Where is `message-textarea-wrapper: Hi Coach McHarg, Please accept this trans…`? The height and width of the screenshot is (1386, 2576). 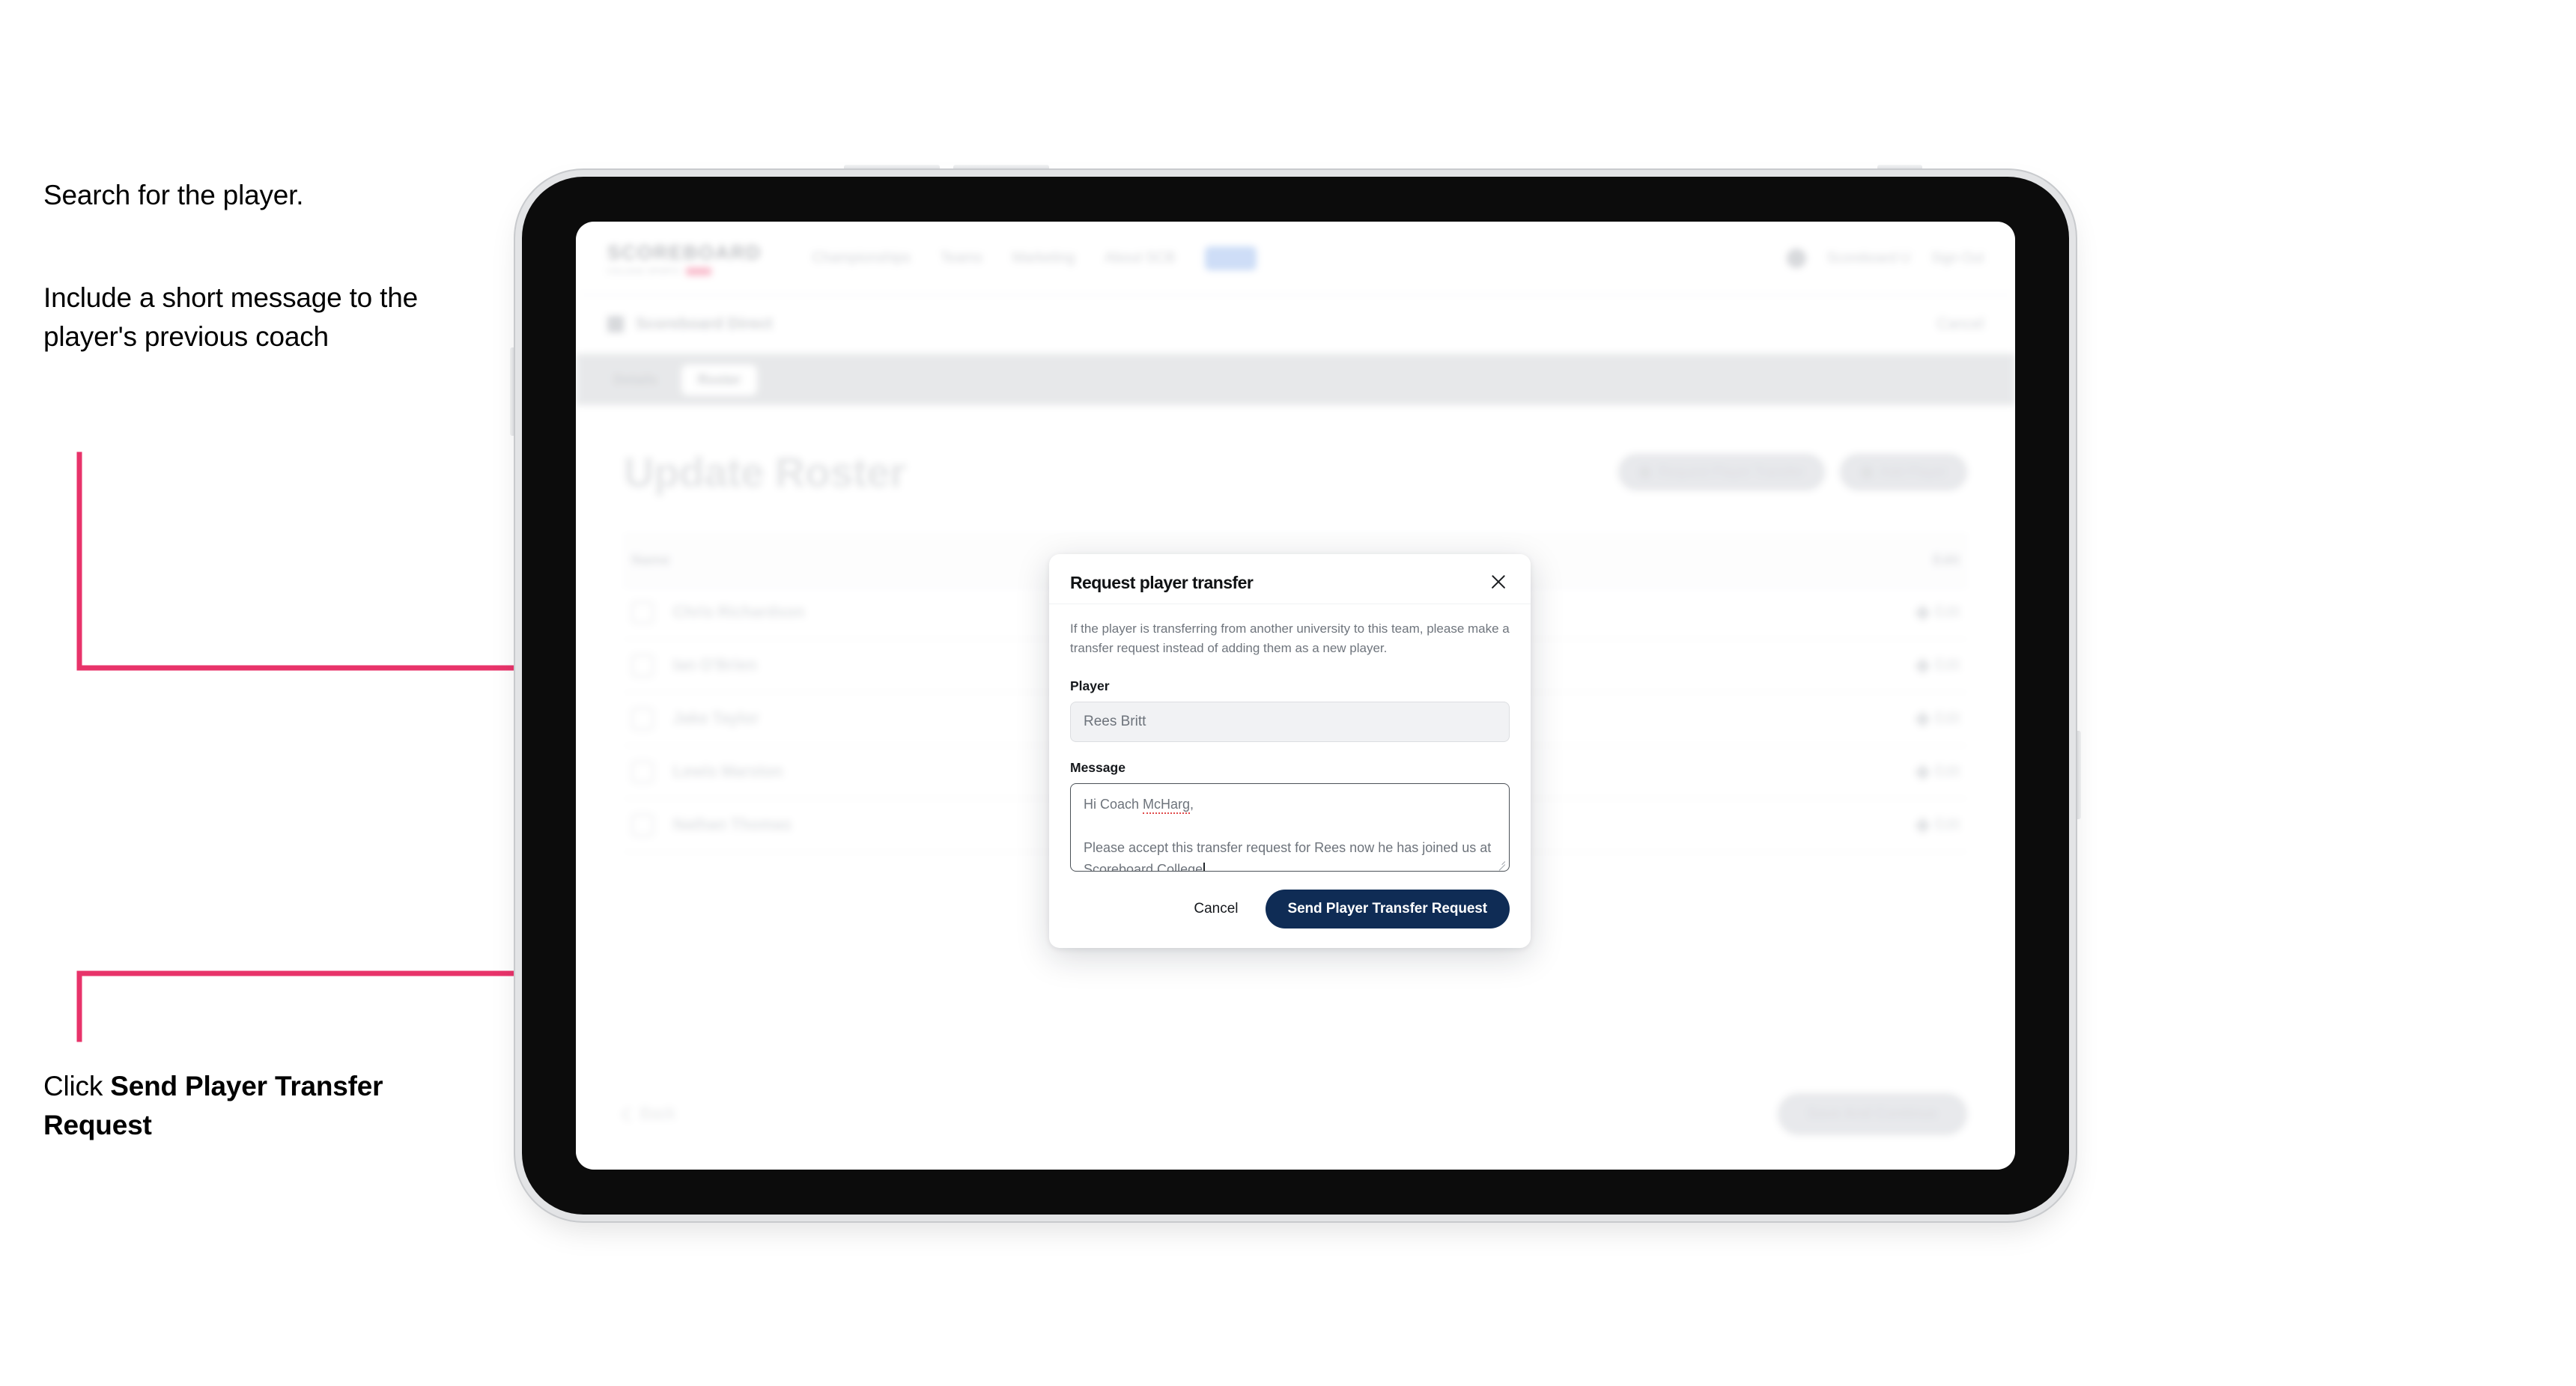 message-textarea-wrapper: Hi Coach McHarg, Please accept this trans… is located at coordinates (1290, 827).